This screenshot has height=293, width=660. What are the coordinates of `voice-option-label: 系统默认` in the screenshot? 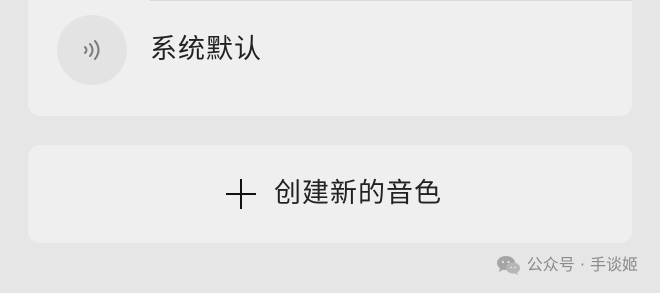 It's located at (206, 49).